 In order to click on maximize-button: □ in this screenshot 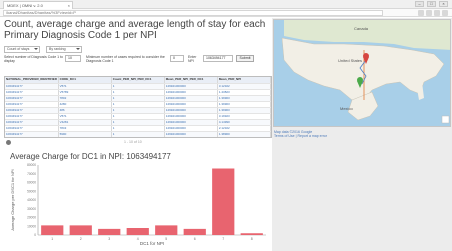, I will do `click(431, 4)`.